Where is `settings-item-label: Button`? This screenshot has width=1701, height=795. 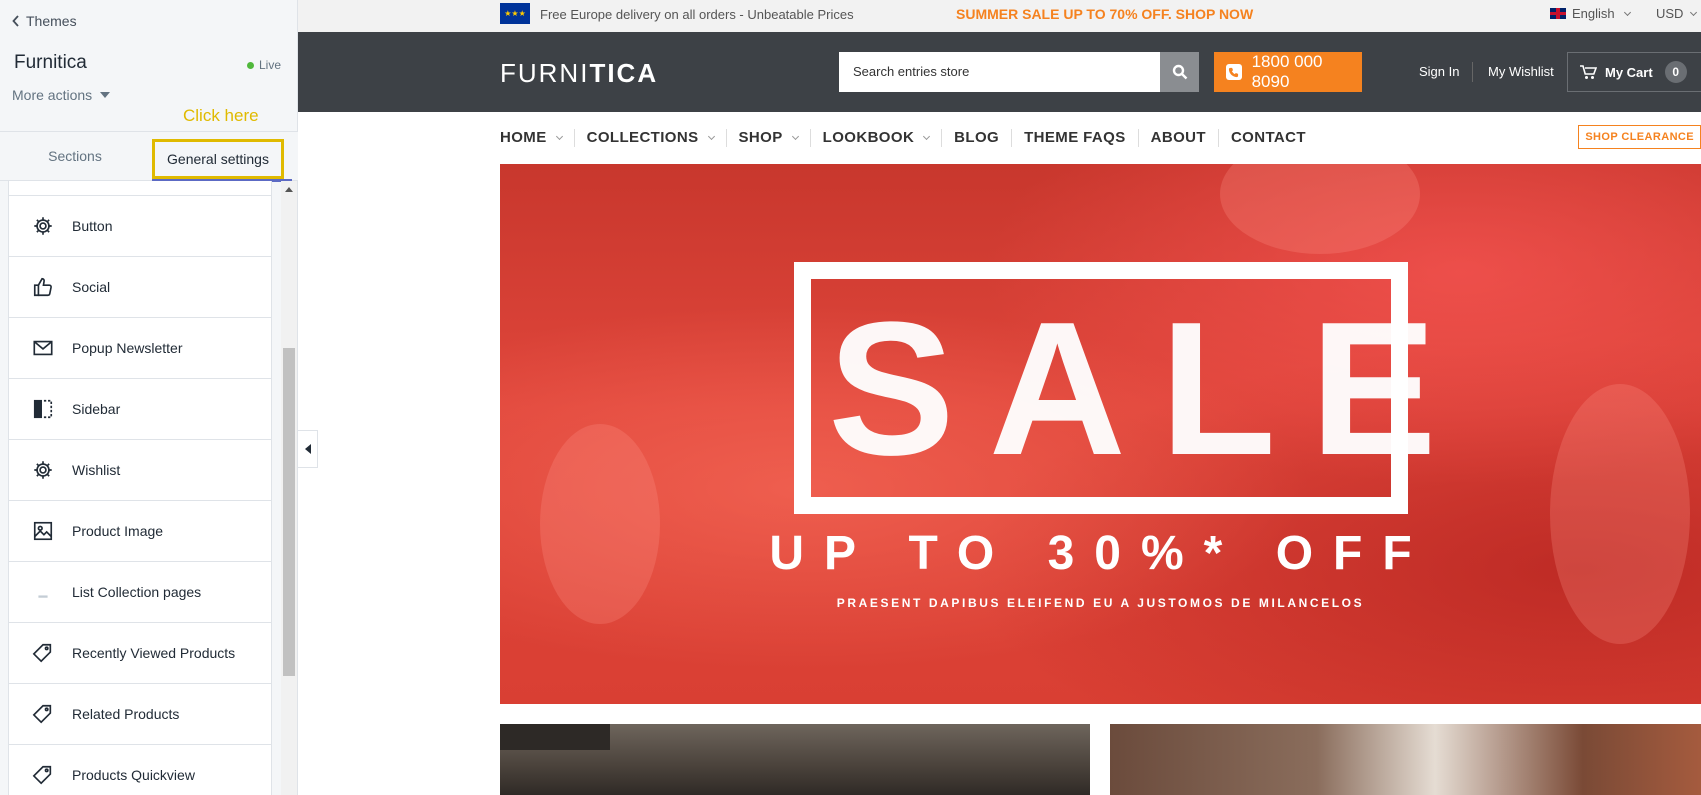
settings-item-label: Button is located at coordinates (92, 226).